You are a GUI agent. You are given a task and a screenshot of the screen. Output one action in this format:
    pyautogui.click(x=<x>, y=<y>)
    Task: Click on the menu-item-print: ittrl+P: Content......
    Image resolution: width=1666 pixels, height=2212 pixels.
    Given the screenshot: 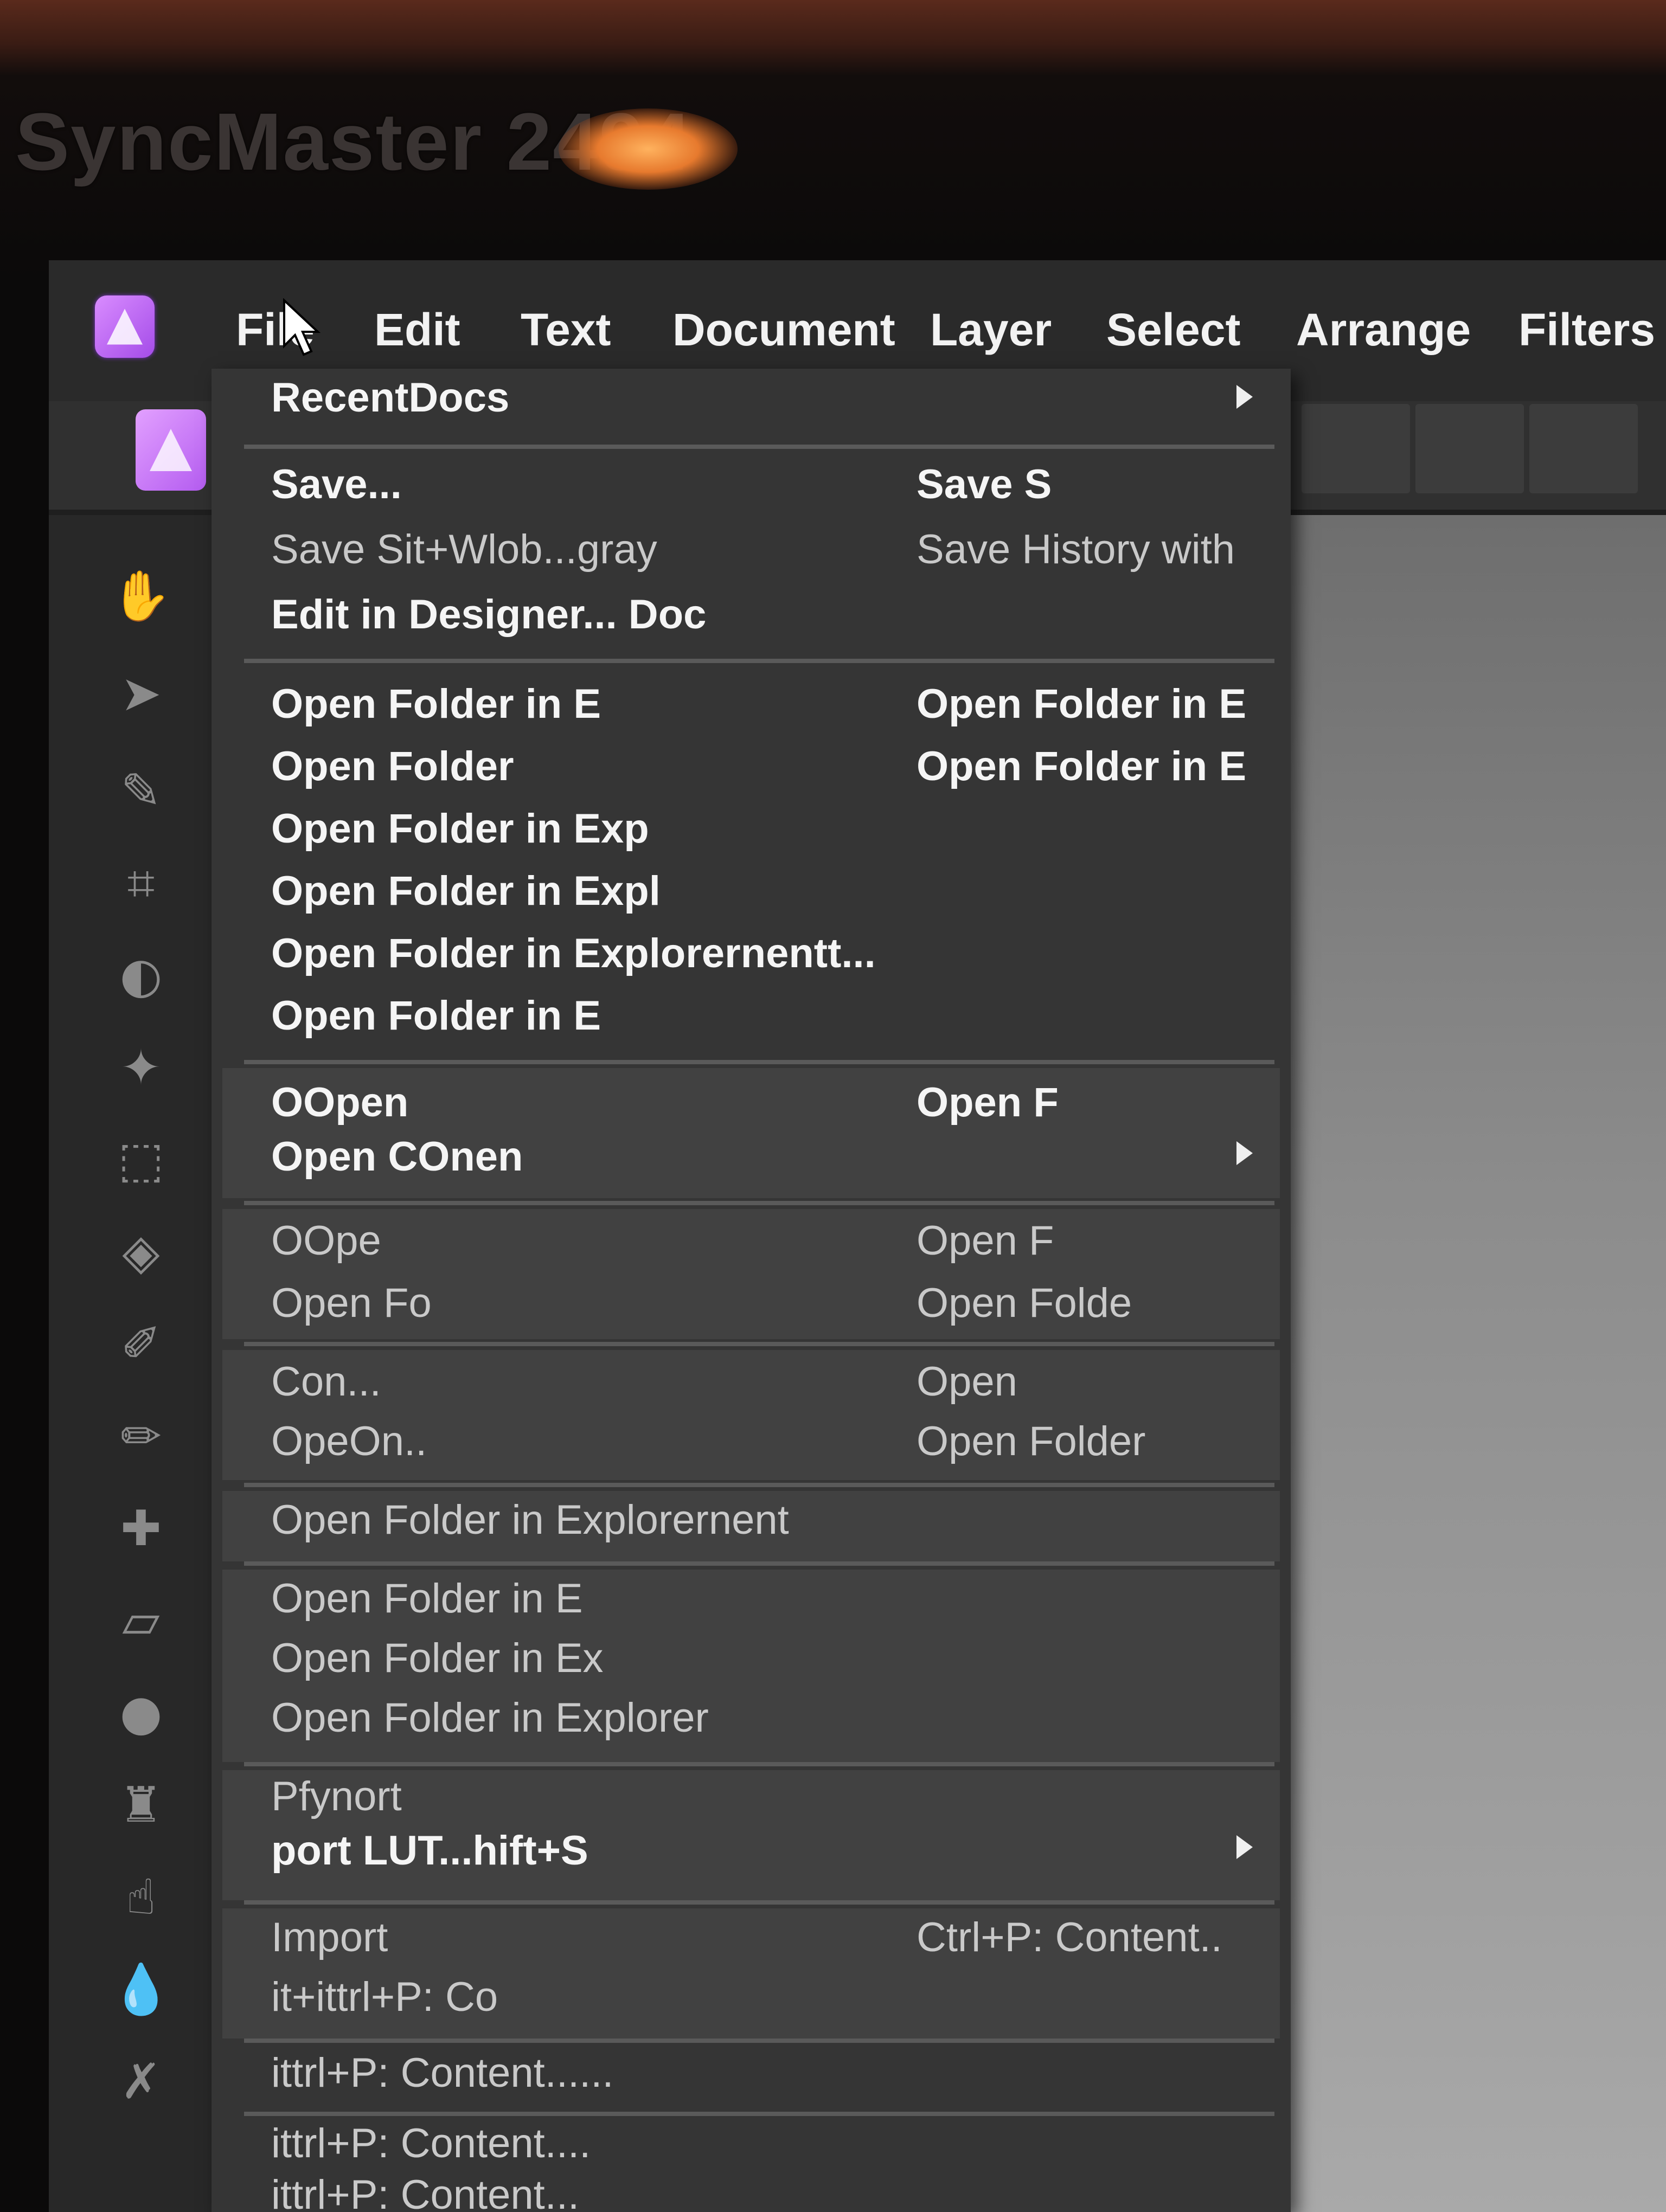 What is the action you would take?
    pyautogui.click(x=442, y=2073)
    